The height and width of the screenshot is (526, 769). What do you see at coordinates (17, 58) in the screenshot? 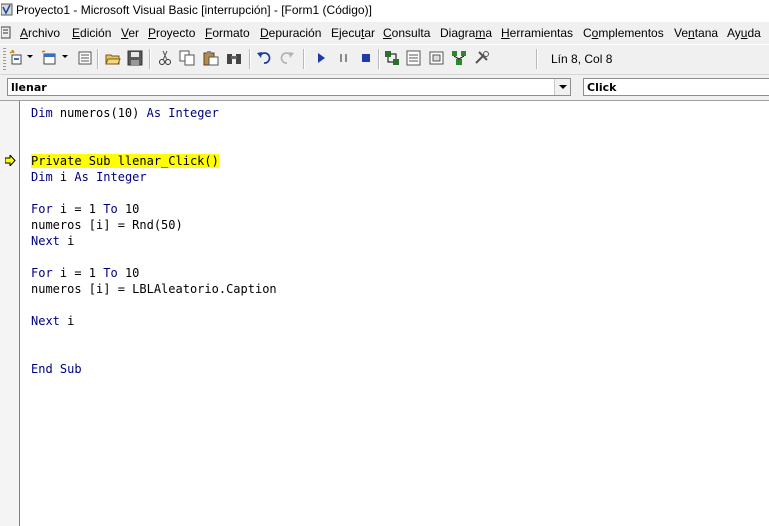
I see `add-project-icon` at bounding box center [17, 58].